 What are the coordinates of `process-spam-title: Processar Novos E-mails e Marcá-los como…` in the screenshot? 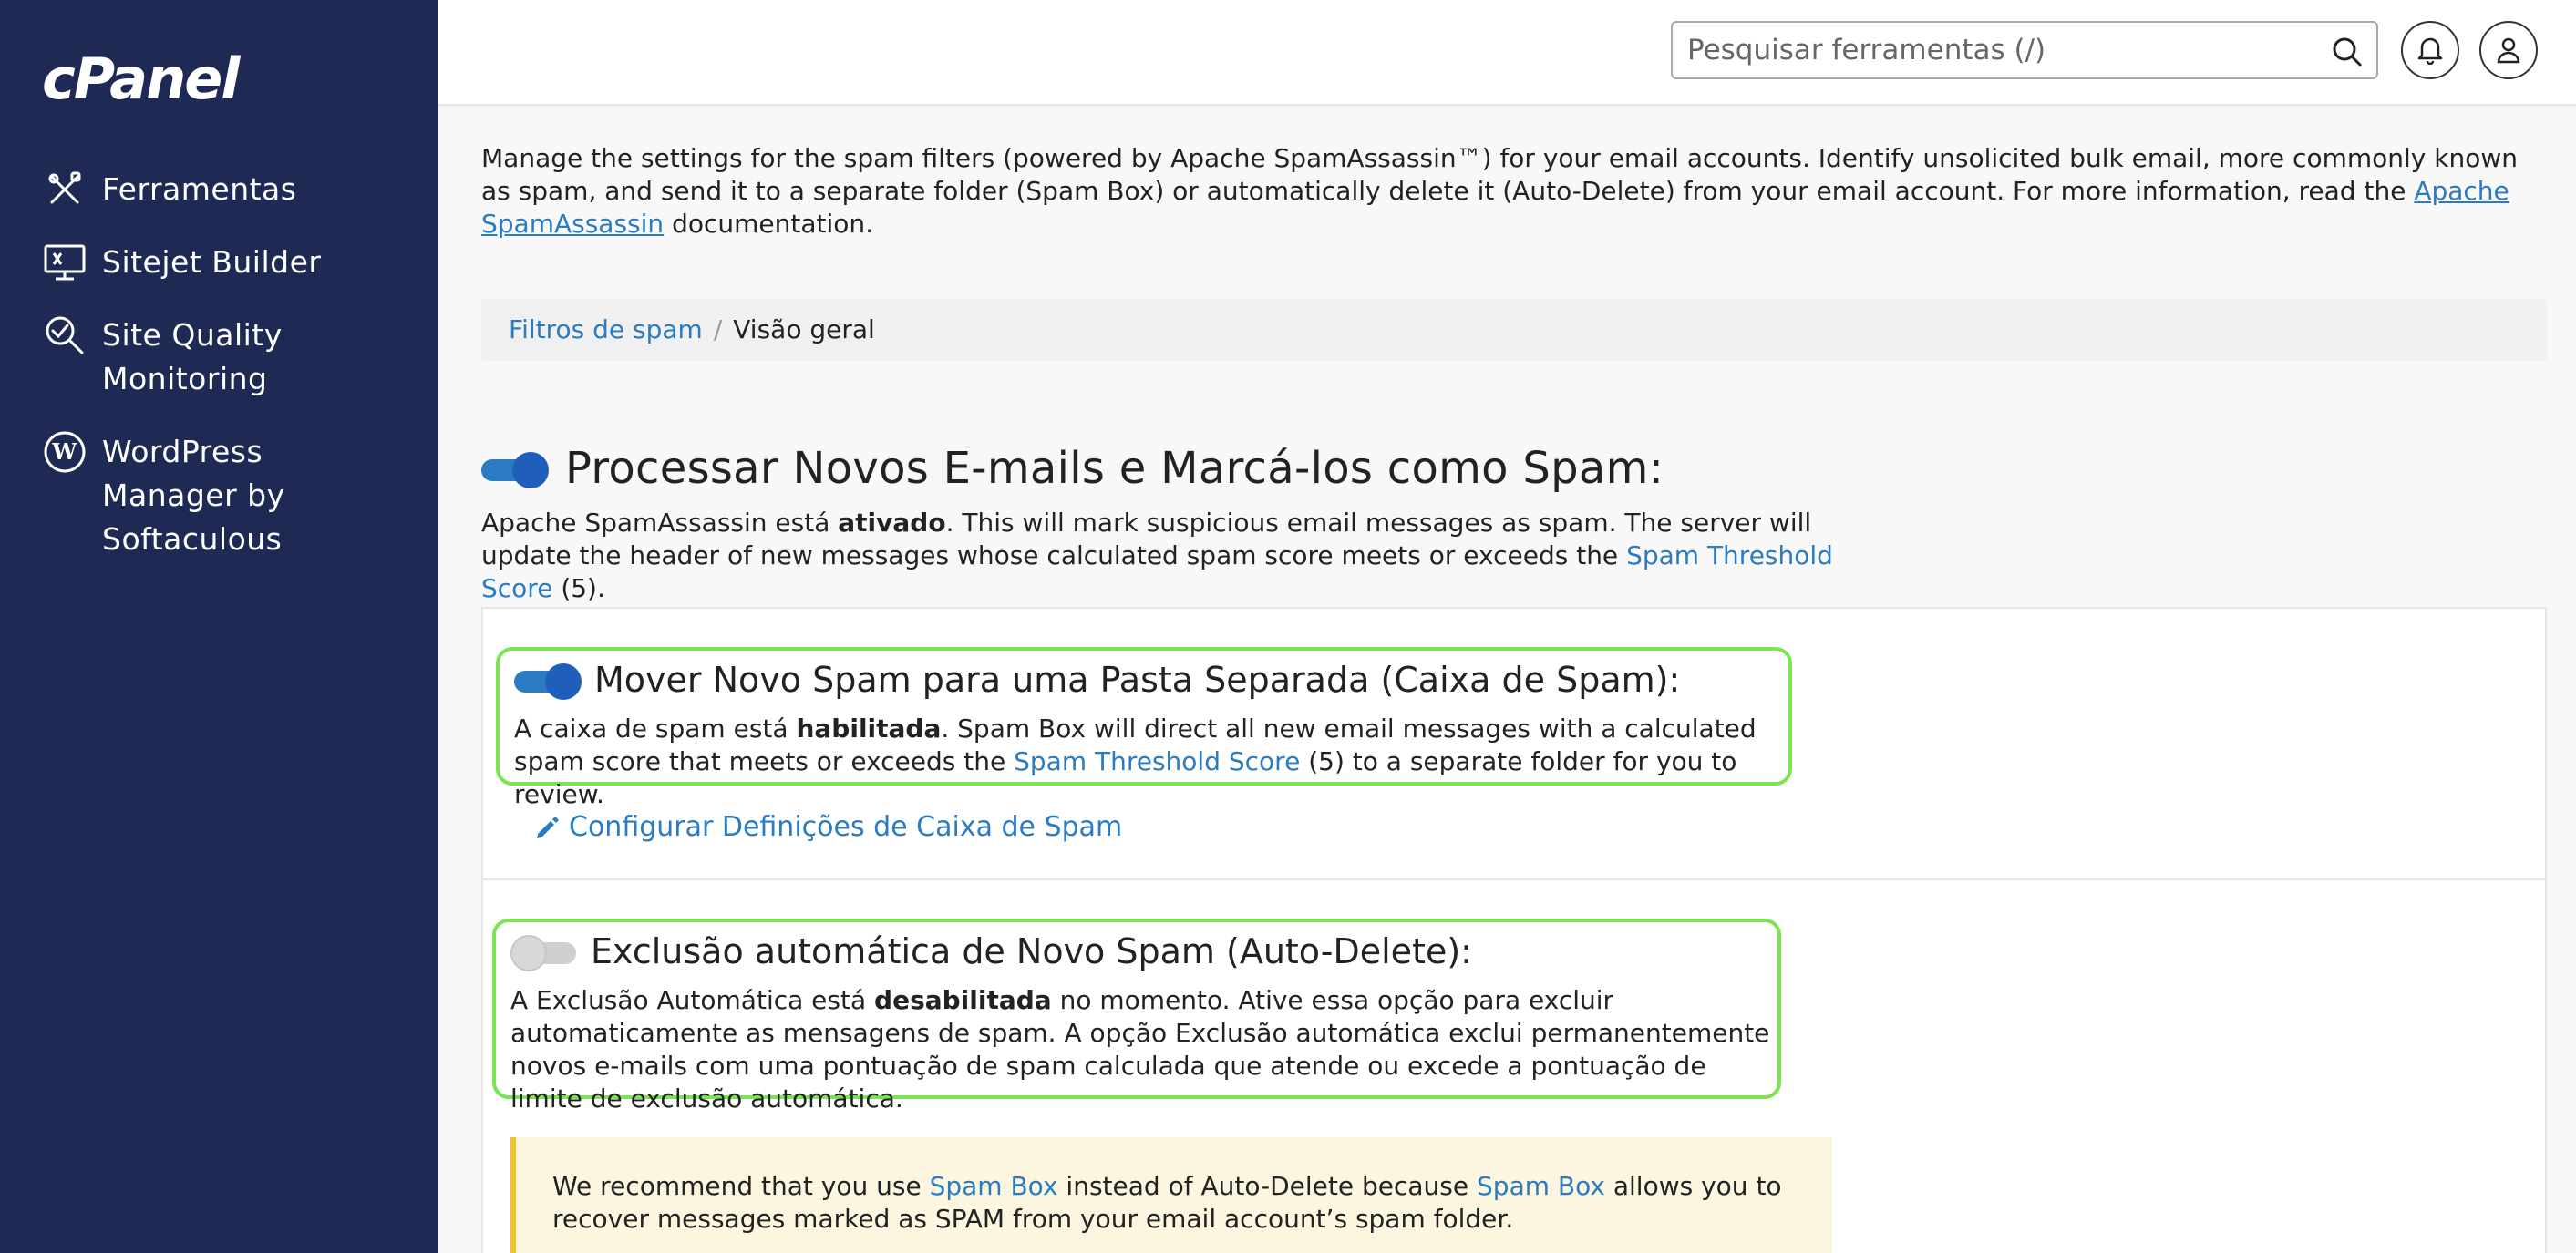 It's located at (1114, 468).